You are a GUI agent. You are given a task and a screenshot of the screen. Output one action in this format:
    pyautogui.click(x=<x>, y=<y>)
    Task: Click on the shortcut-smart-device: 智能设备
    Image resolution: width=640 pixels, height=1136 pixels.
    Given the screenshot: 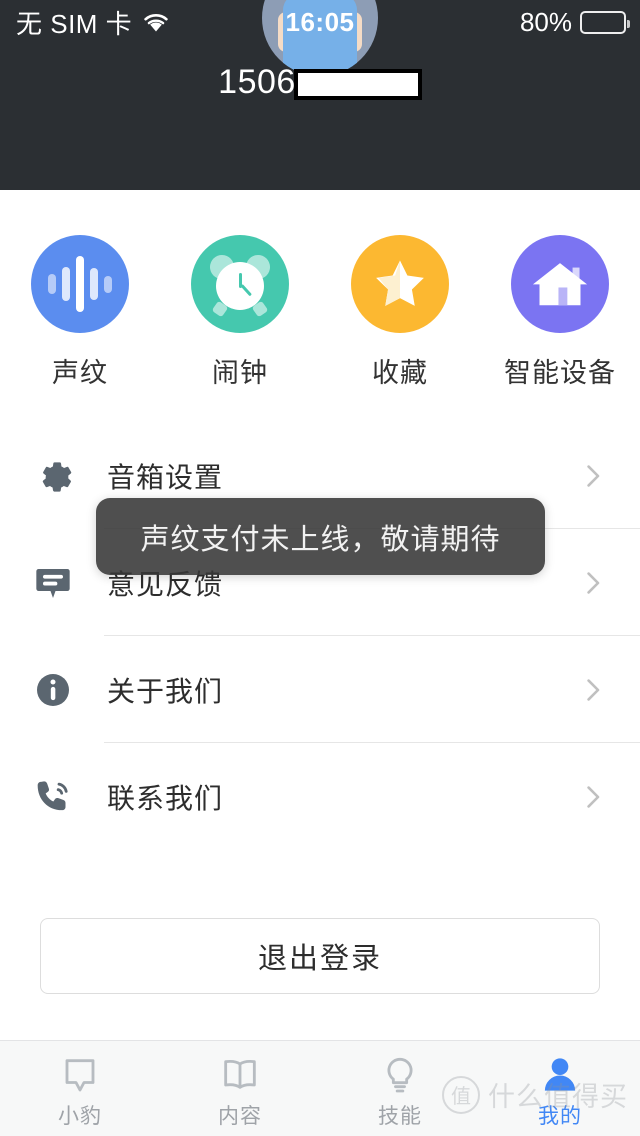 What is the action you would take?
    pyautogui.click(x=560, y=312)
    